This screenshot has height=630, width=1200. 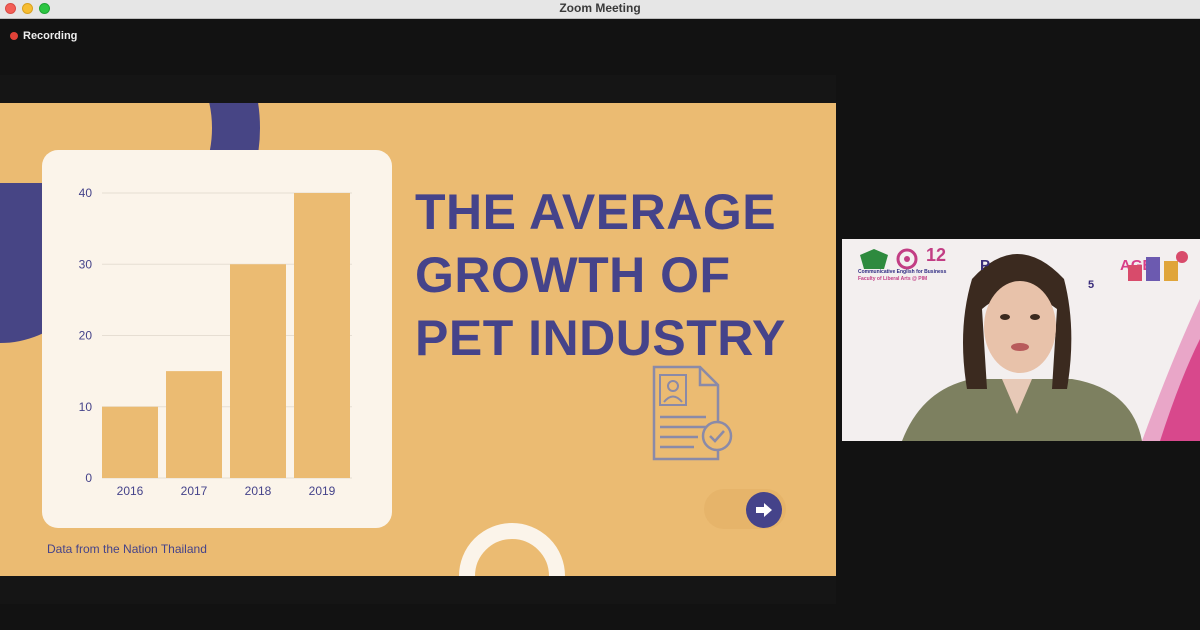 What do you see at coordinates (1091, 285) in the screenshot?
I see `banner-partial-number: 5` at bounding box center [1091, 285].